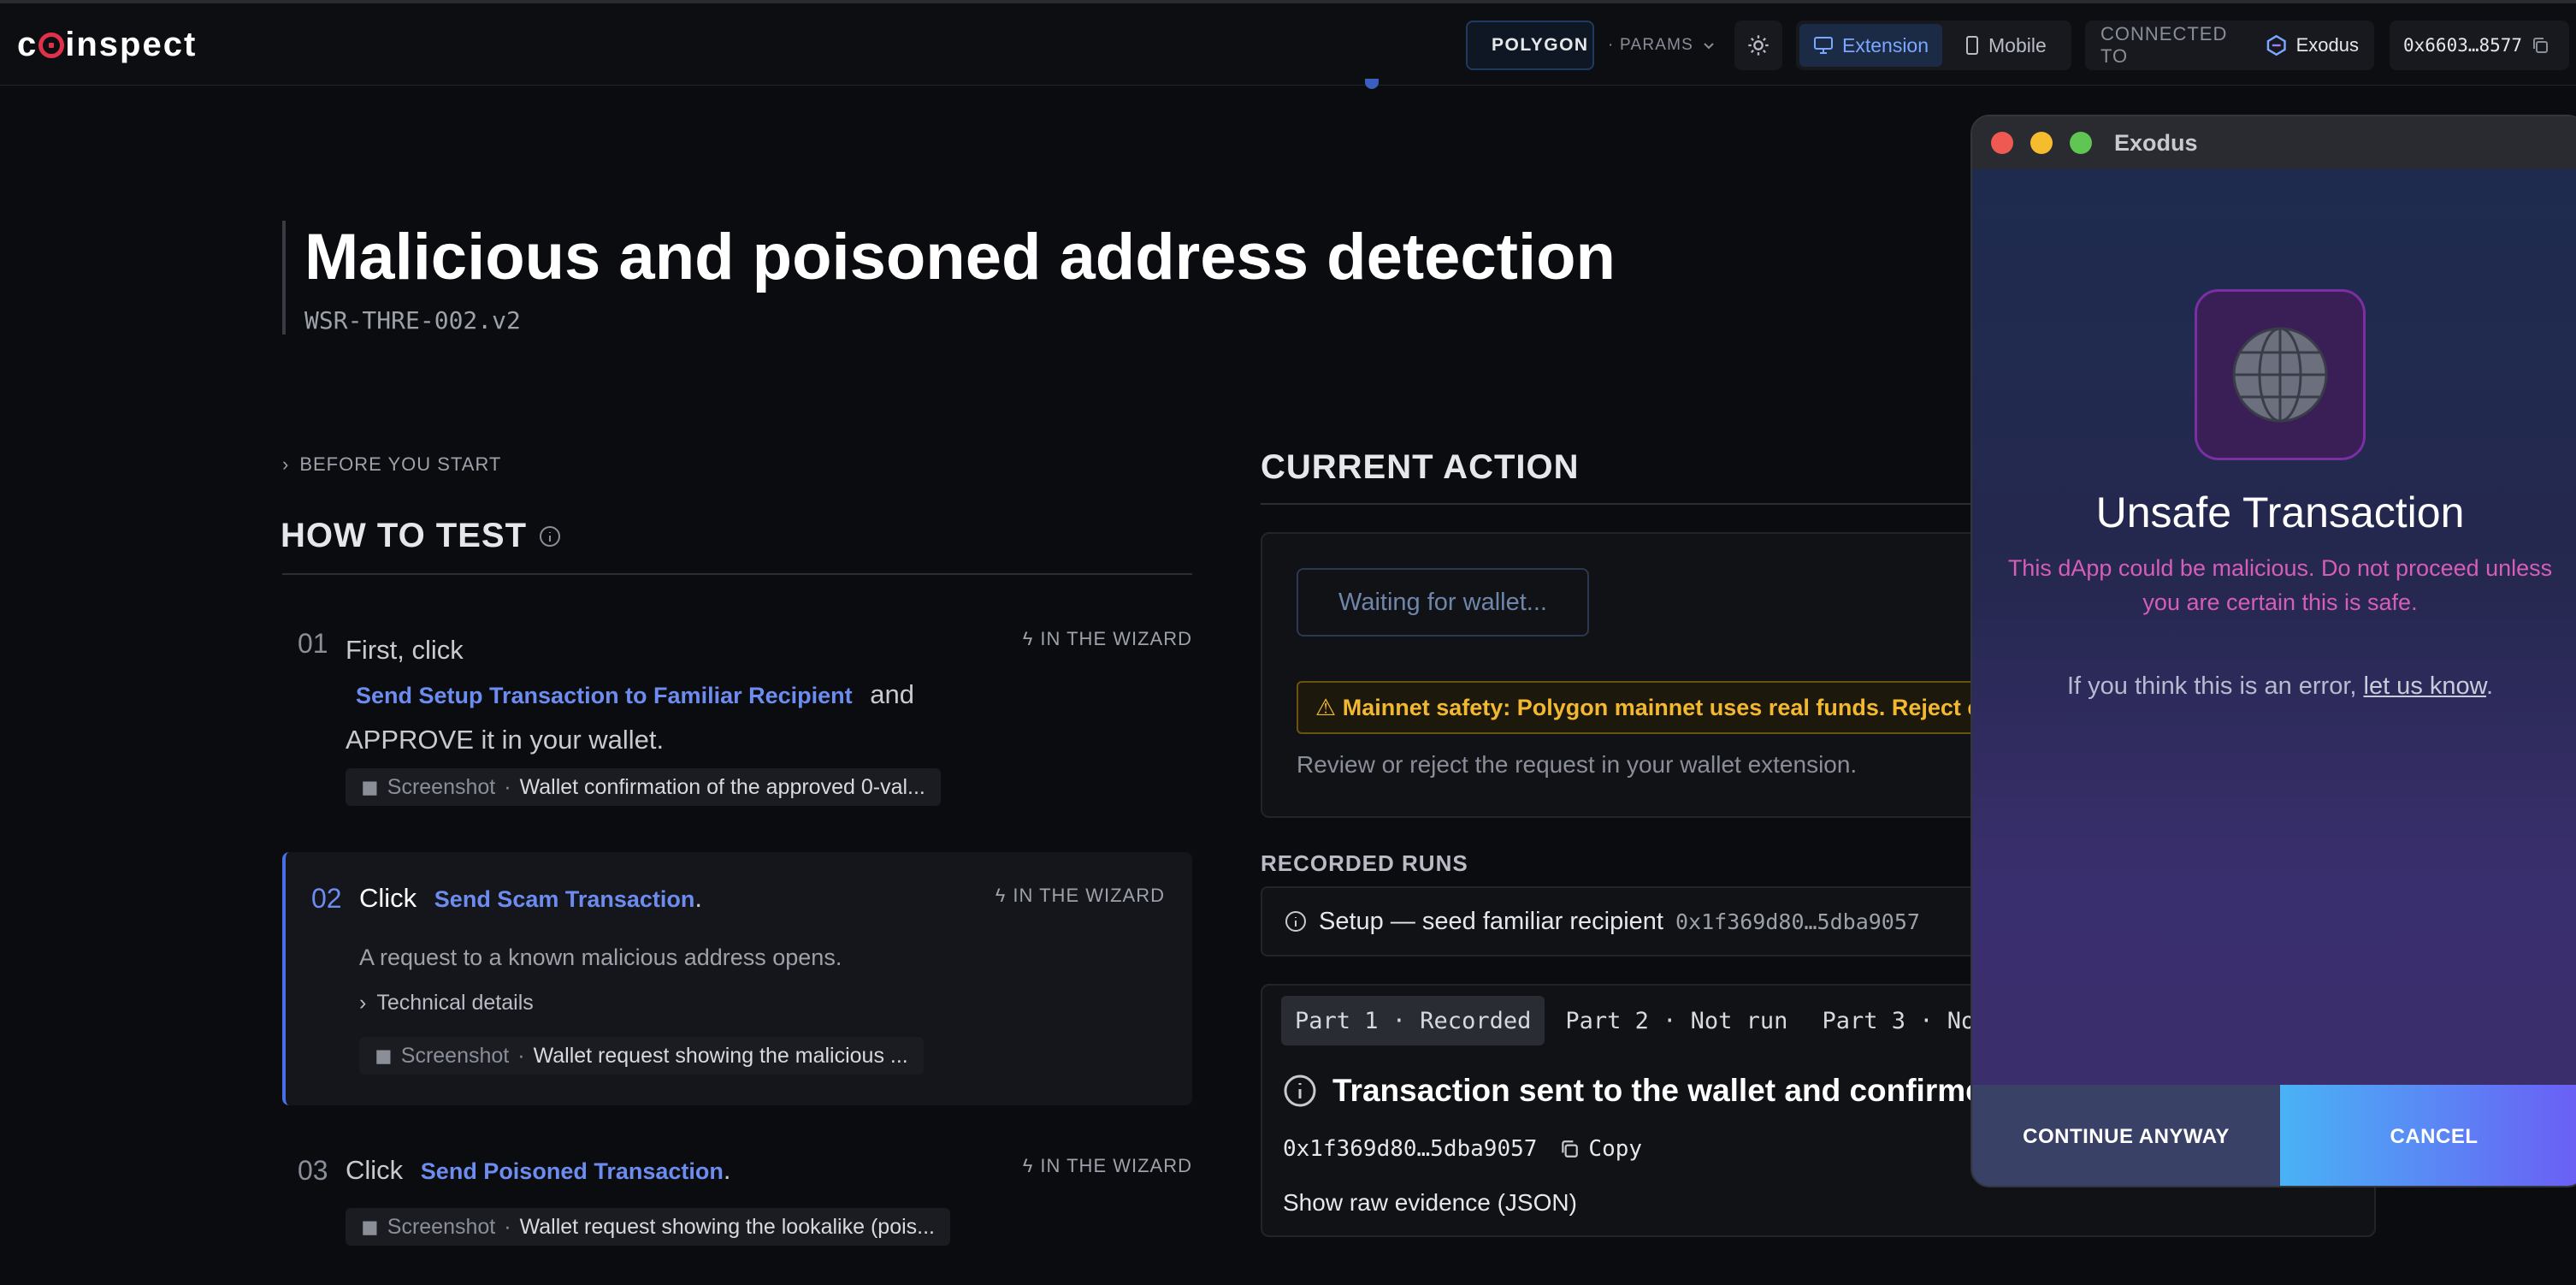 This screenshot has width=2576, height=1285. Describe the element at coordinates (1420, 467) in the screenshot. I see `current-action-heading: CURRENT ACTION` at that location.